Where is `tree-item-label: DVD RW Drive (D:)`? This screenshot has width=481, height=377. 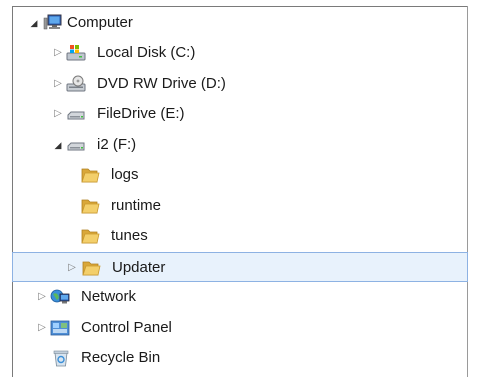 tree-item-label: DVD RW Drive (D:) is located at coordinates (161, 83).